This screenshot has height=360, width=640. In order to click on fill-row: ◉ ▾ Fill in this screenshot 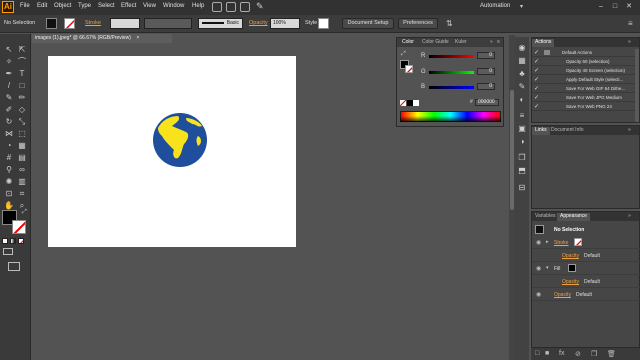, I will do `click(586, 268)`.